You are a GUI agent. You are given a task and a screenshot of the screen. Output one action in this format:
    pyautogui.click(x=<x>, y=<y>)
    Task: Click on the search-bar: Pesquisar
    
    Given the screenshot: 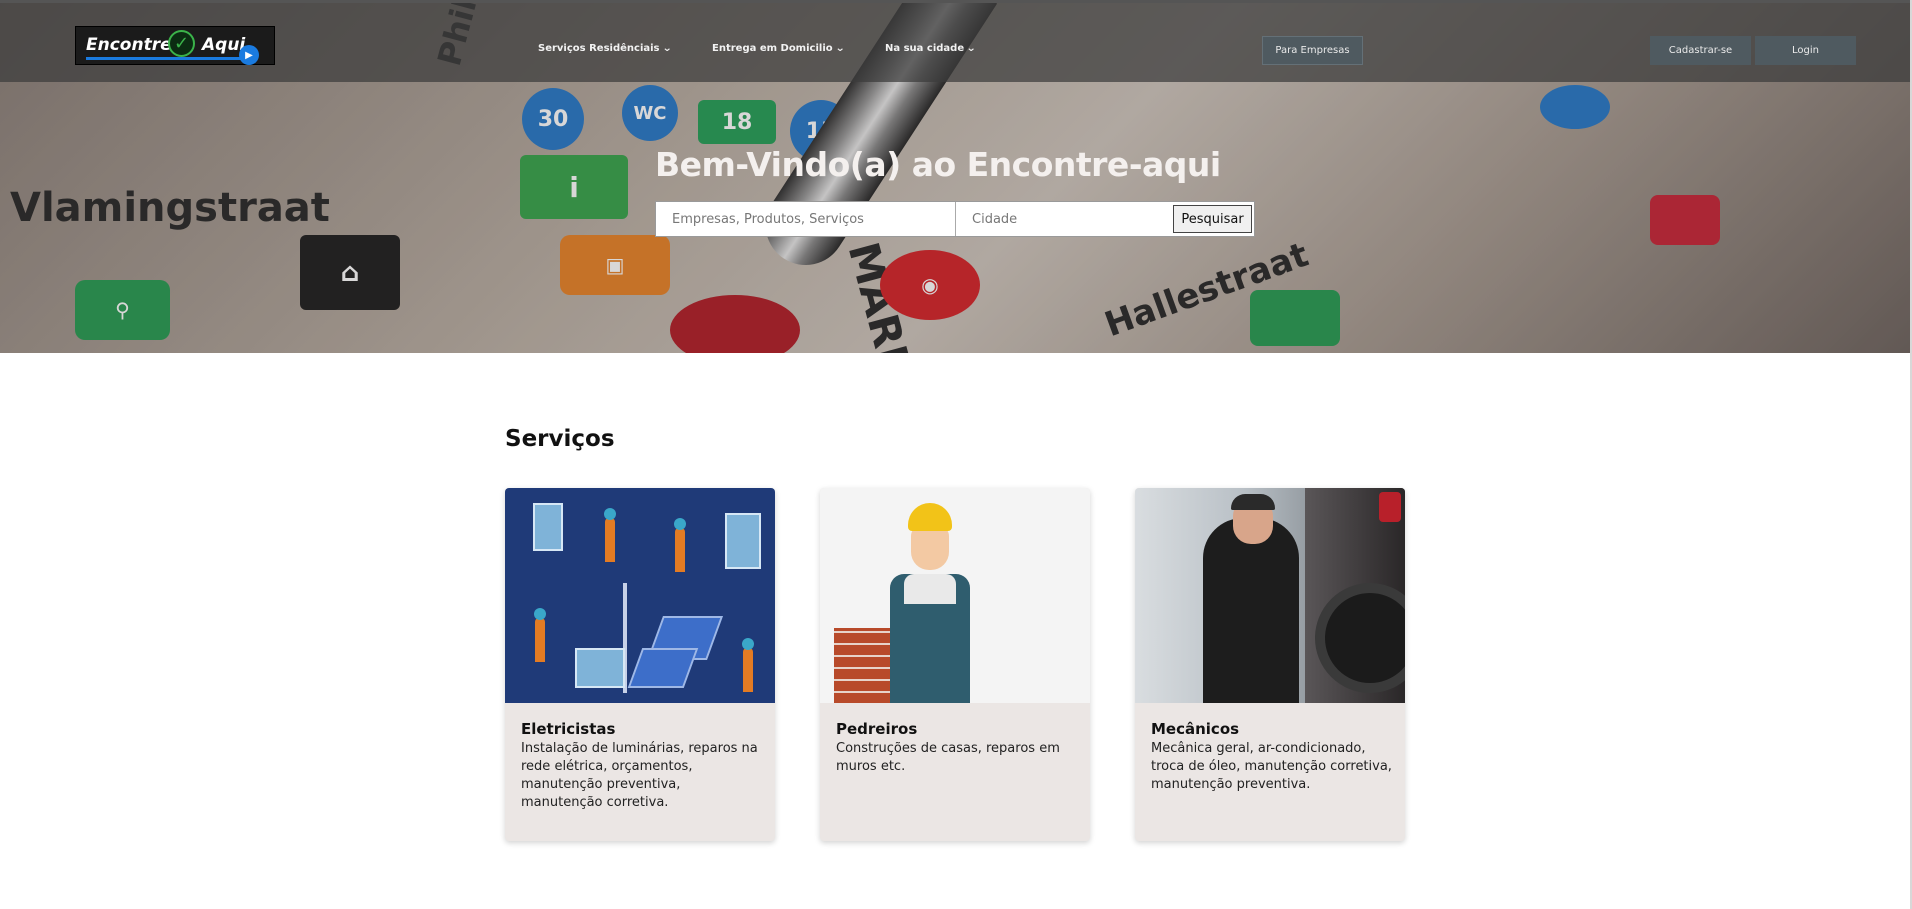 What is the action you would take?
    pyautogui.click(x=955, y=219)
    